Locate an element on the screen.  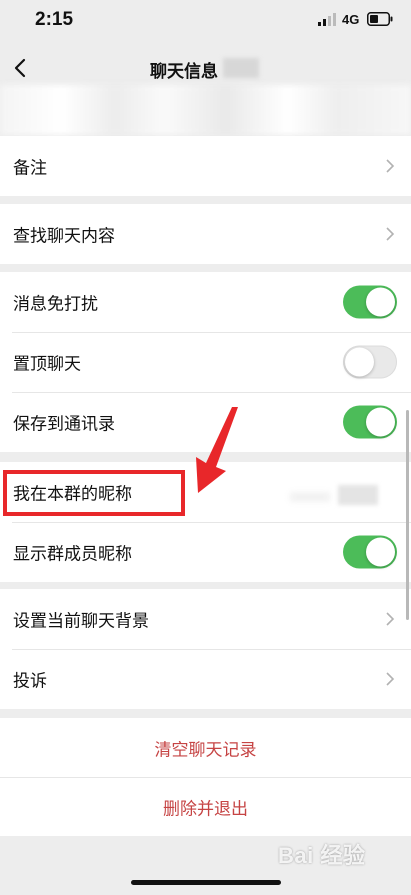
annotation-arrow-icon is located at coordinates (217, 450).